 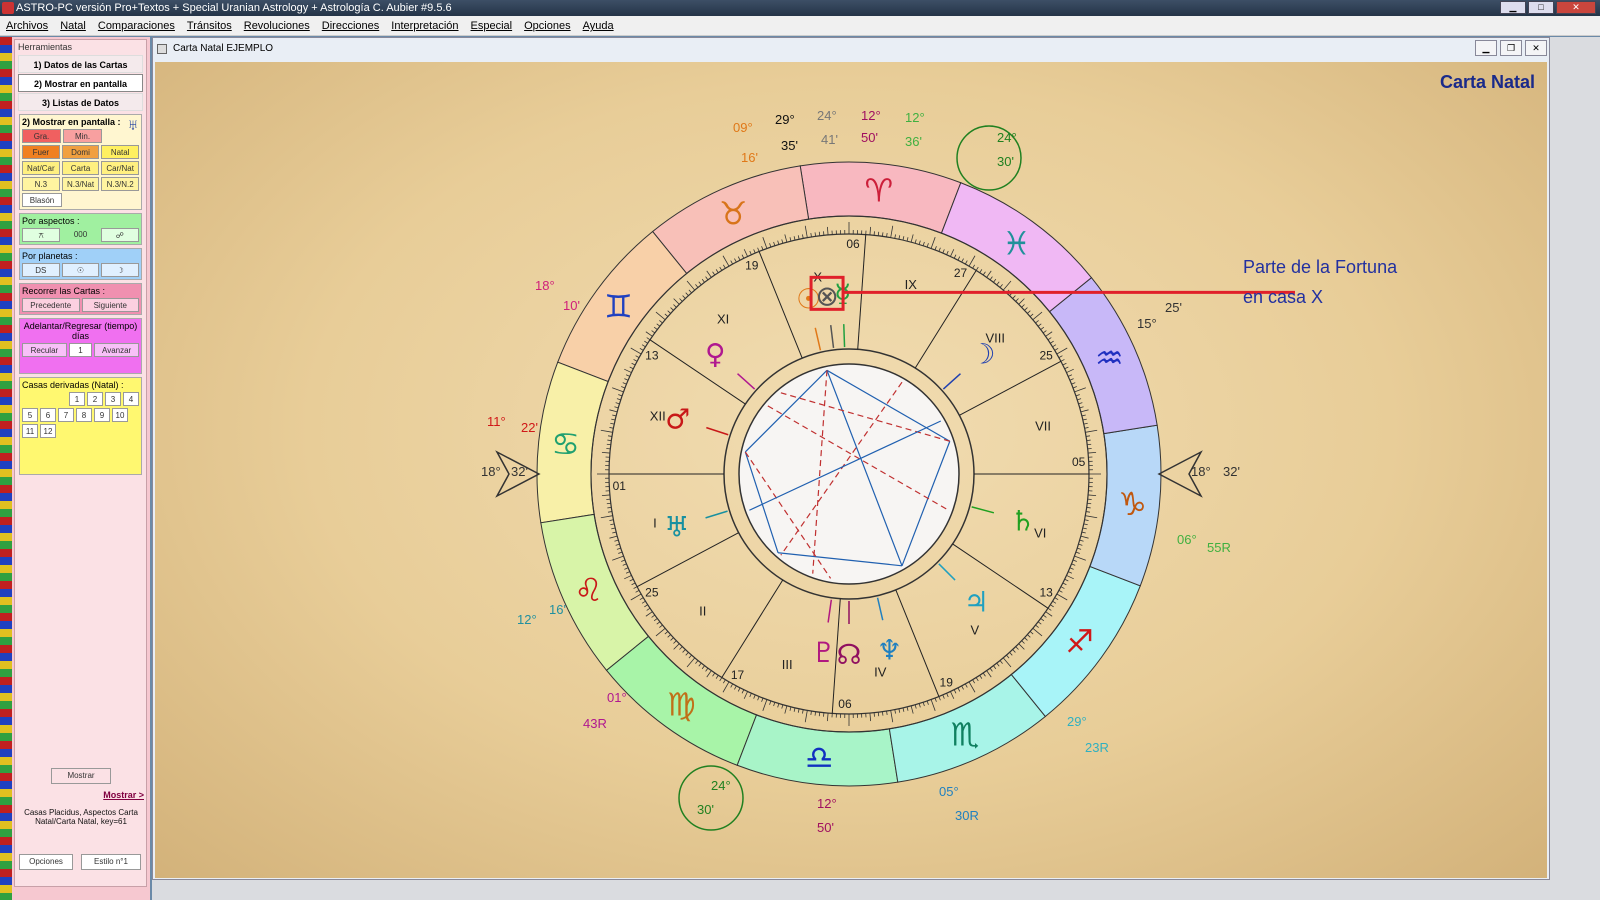 I want to click on planet-glyph: ♃, so click(x=976, y=601).